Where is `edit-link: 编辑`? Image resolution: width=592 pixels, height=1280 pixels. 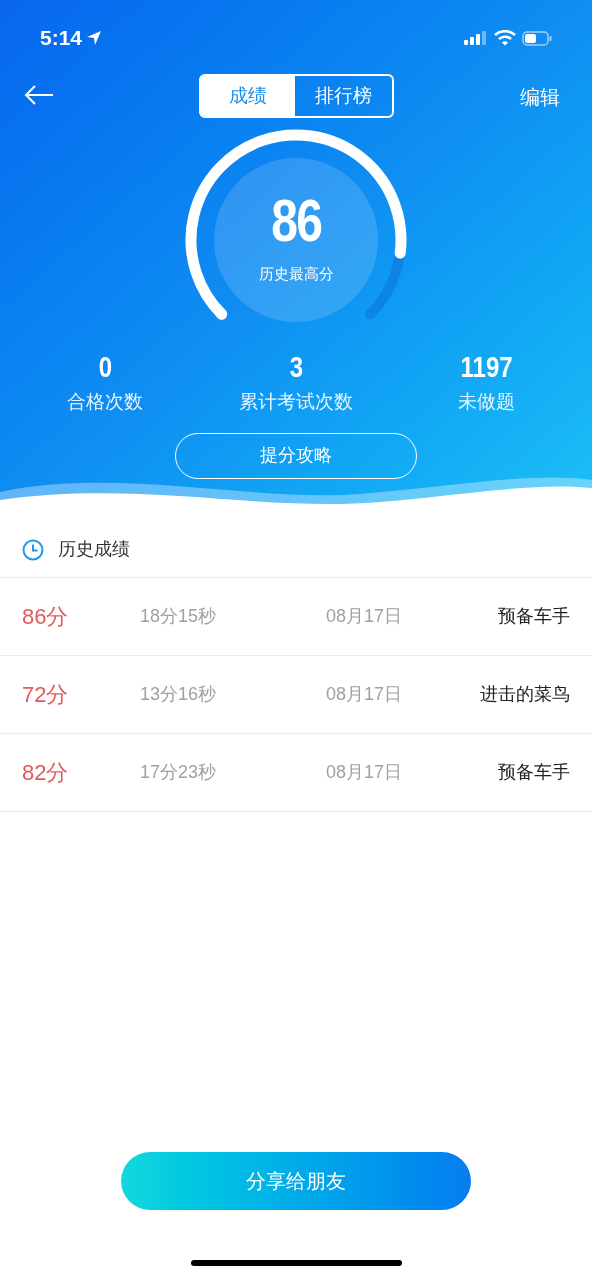 edit-link: 编辑 is located at coordinates (540, 97).